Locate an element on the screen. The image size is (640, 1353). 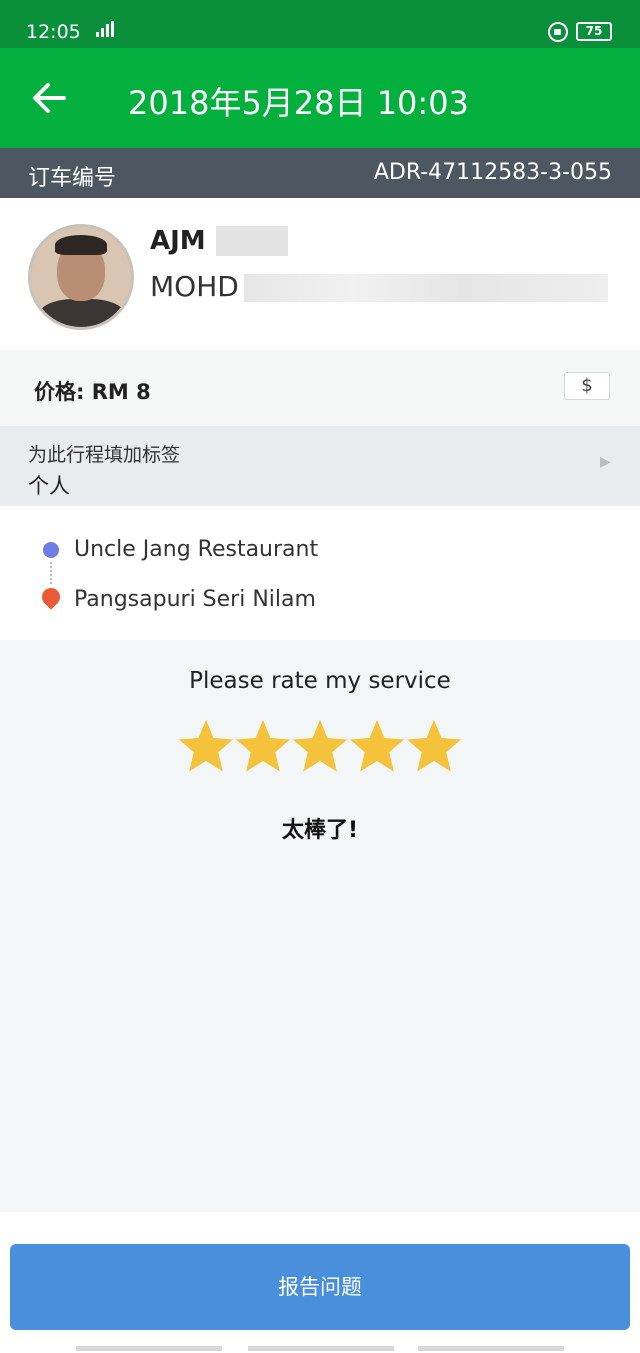
price-row: 价格: RM 8 $ is located at coordinates (320, 388).